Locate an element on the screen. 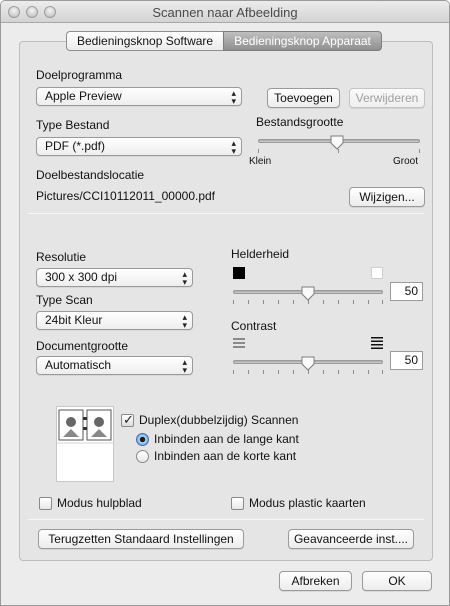 This screenshot has height=606, width=450. ok-button: OK is located at coordinates (397, 581).